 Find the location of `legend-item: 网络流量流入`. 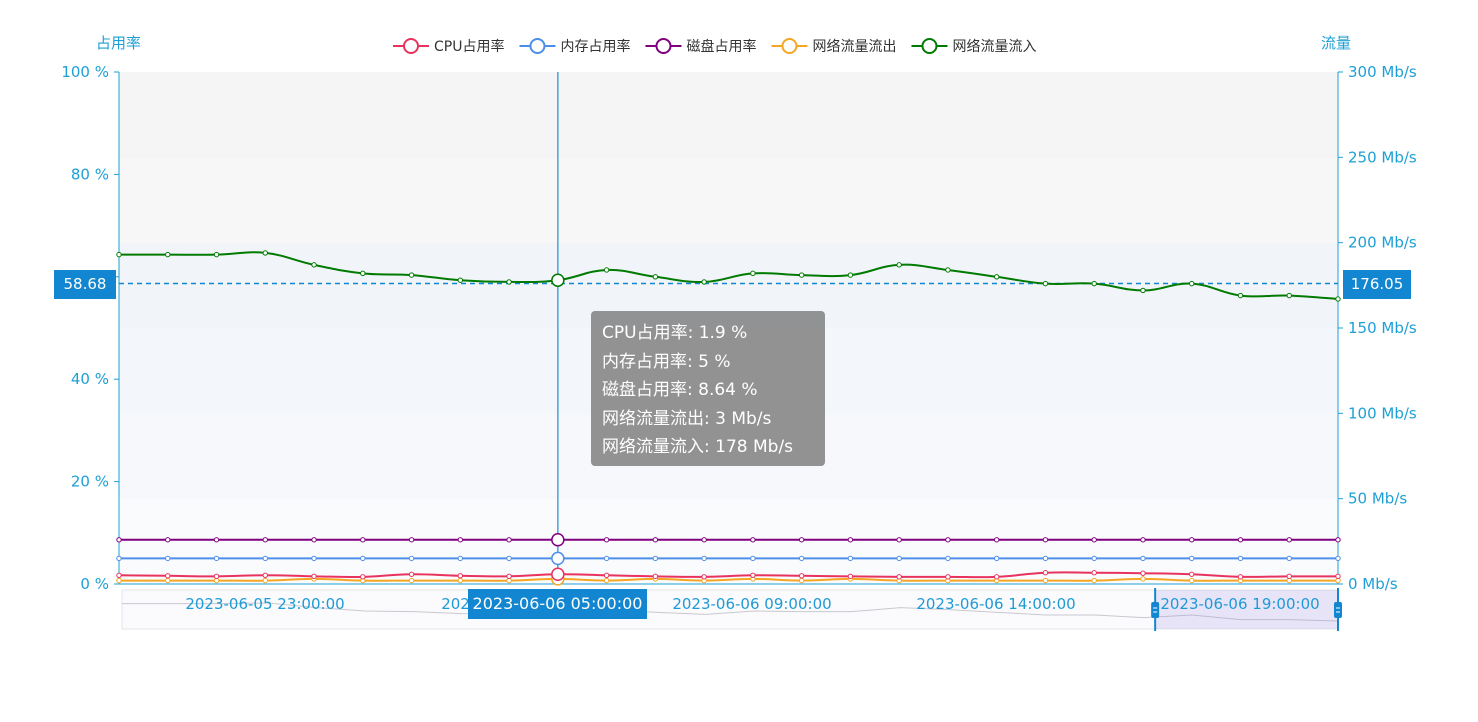

legend-item: 网络流量流入 is located at coordinates (973, 46).